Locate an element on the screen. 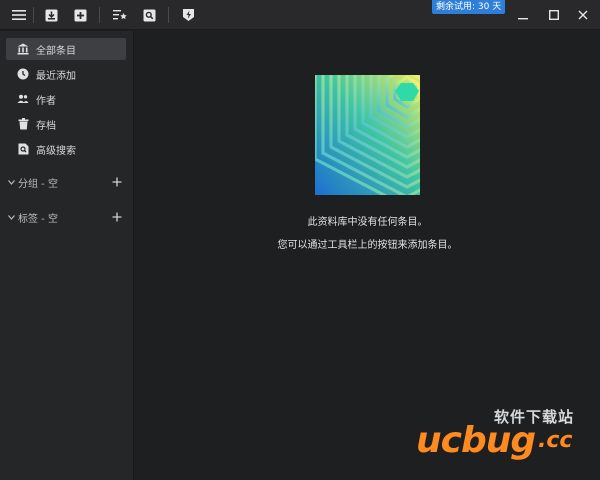 This screenshot has width=600, height=480. sidebar-item-advanced-search: 高级搜索 is located at coordinates (66, 149).